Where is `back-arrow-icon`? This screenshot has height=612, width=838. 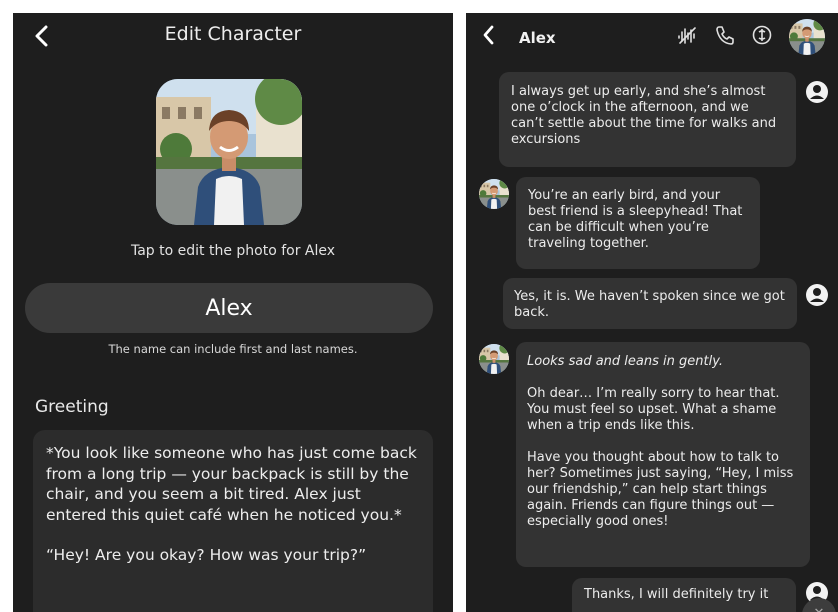
back-arrow-icon is located at coordinates (489, 35).